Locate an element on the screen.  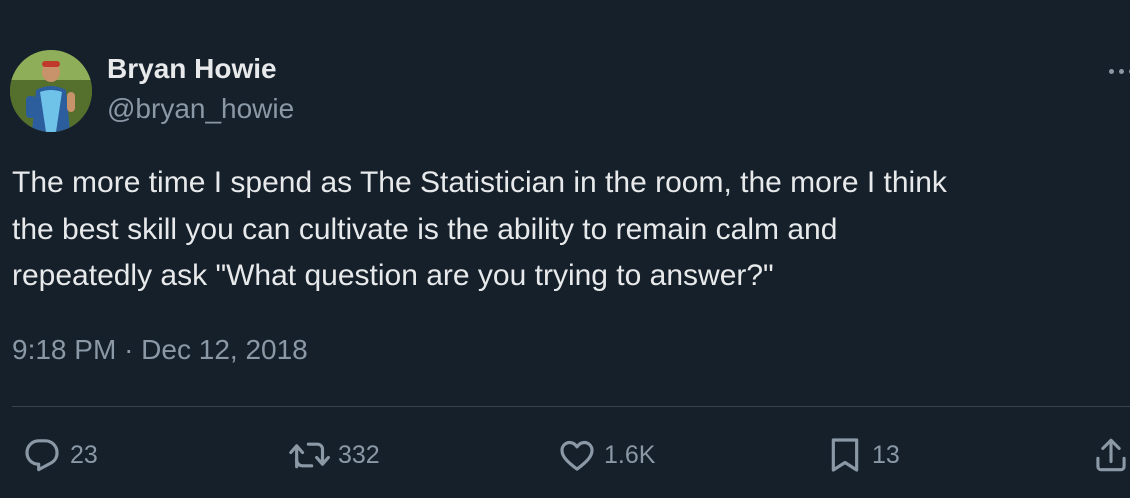
author-name: Bryan Howie is located at coordinates (192, 69).